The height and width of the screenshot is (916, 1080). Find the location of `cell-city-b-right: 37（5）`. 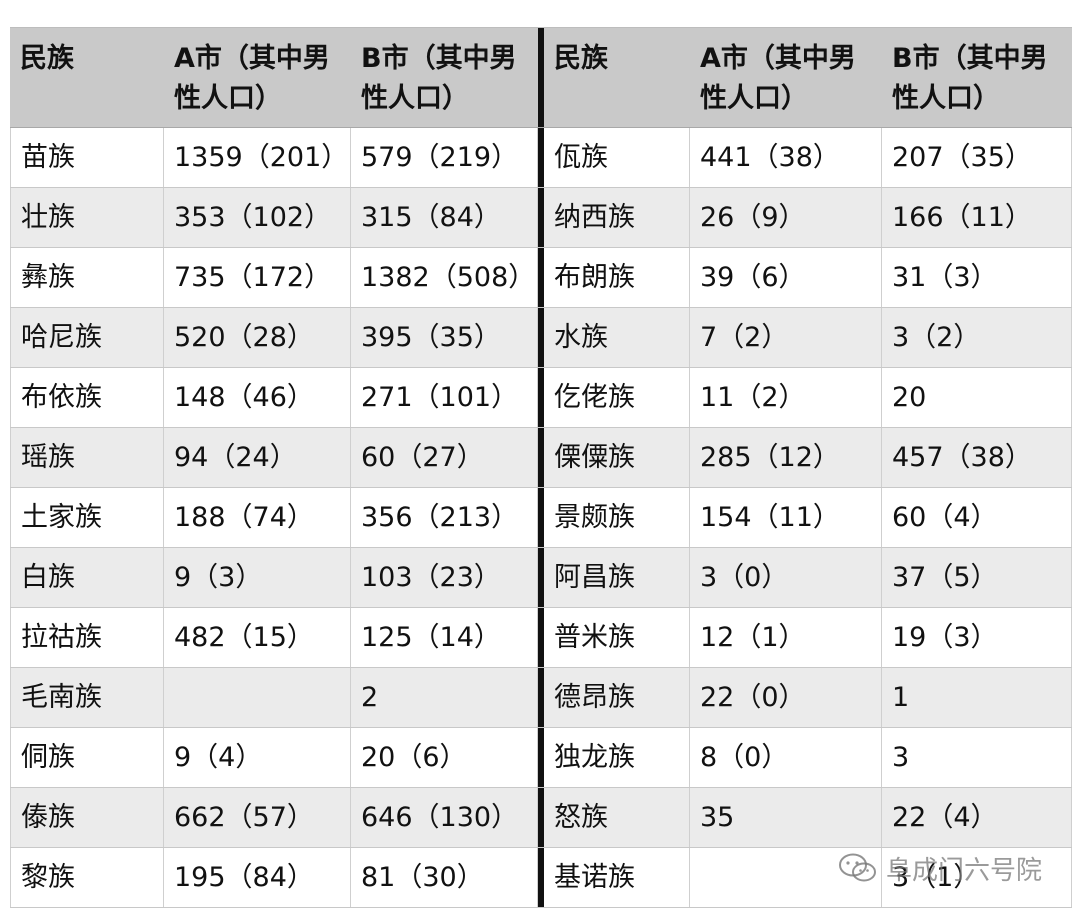

cell-city-b-right: 37（5） is located at coordinates (977, 577).